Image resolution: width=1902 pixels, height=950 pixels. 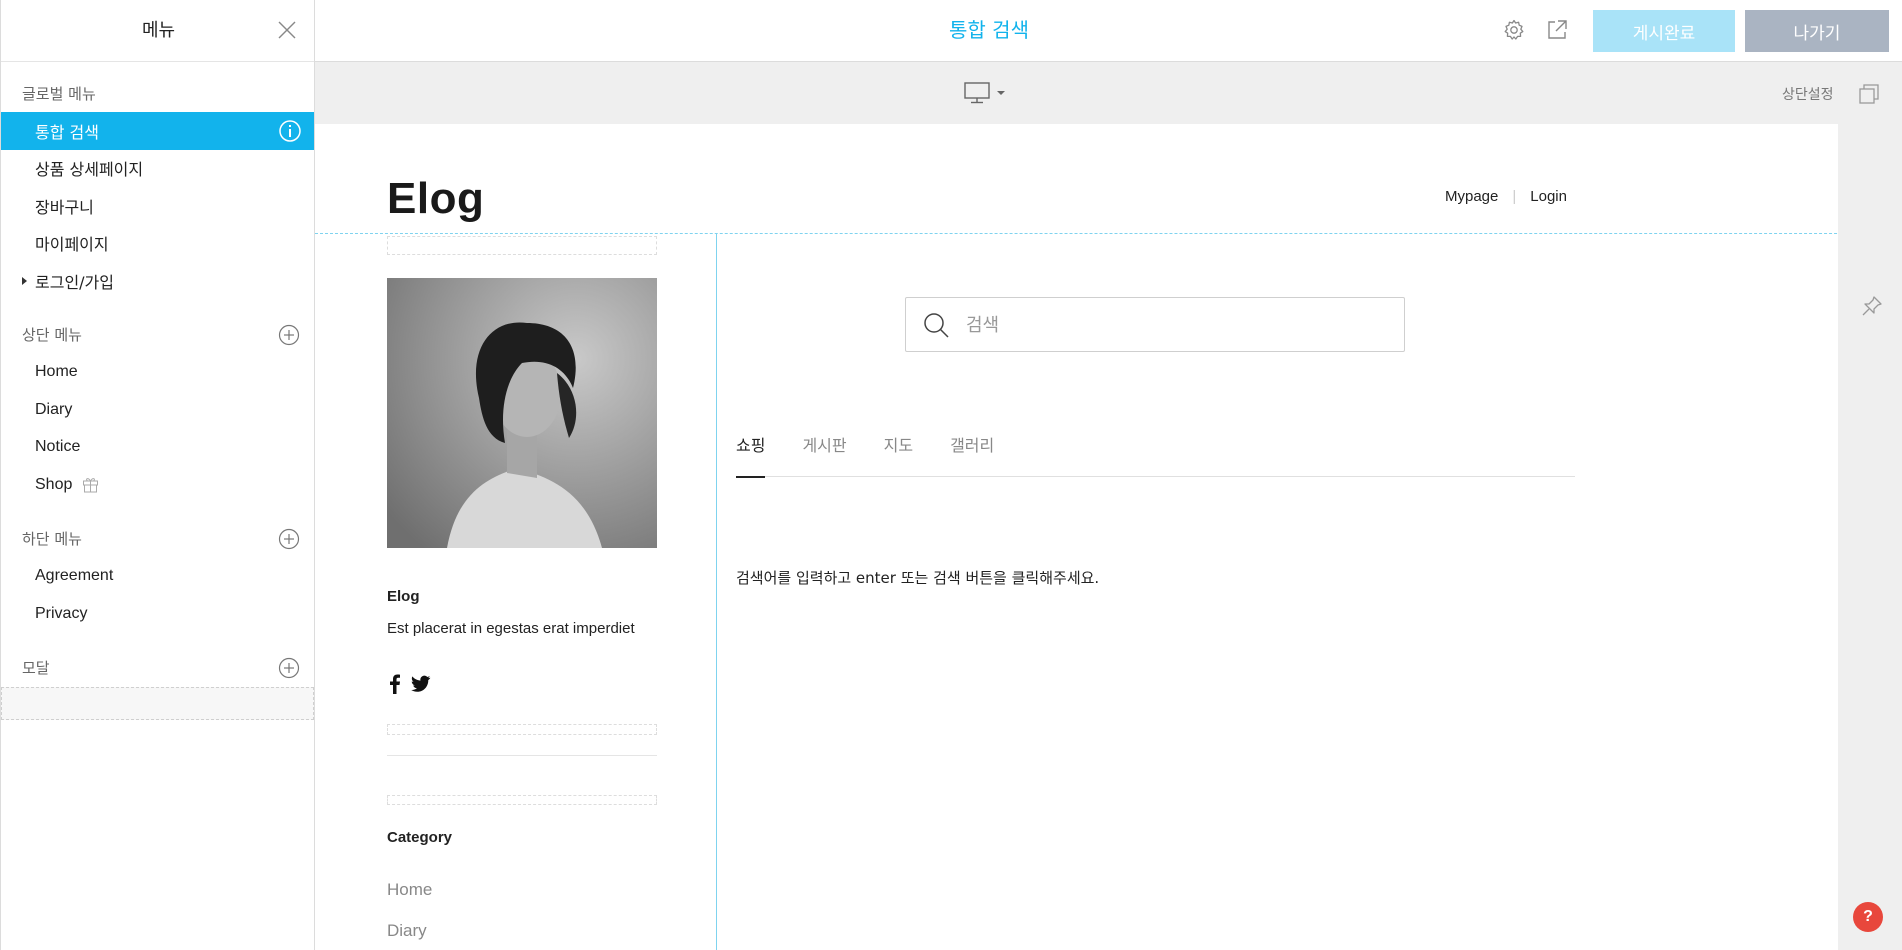 I want to click on sidebar-item-product-detail: 상품 상세페이지, so click(x=157, y=169).